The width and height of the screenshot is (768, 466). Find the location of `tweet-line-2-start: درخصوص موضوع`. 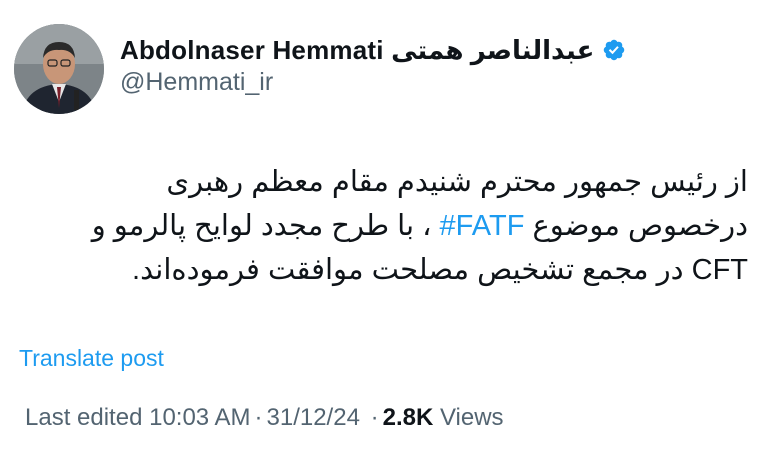

tweet-line-2-start: درخصوص موضوع is located at coordinates (636, 226).